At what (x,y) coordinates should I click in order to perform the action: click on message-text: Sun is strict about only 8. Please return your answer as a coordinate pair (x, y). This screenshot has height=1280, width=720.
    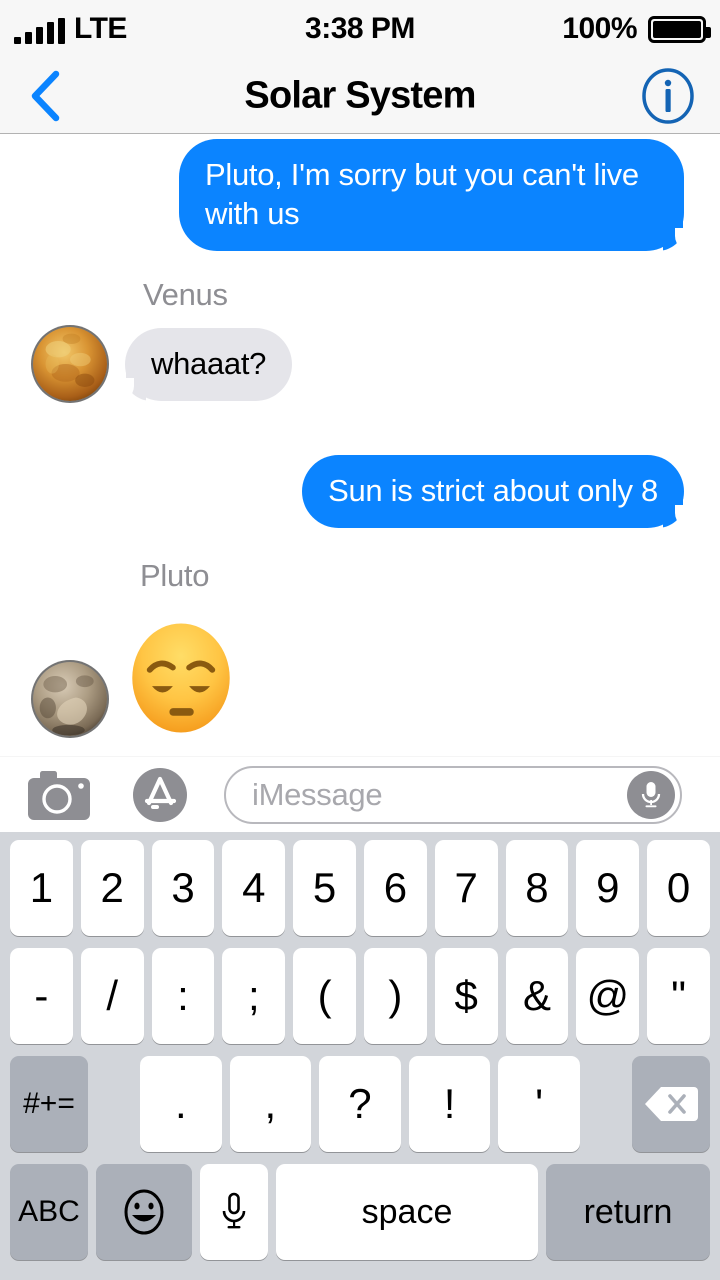
    Looking at the image, I should click on (493, 491).